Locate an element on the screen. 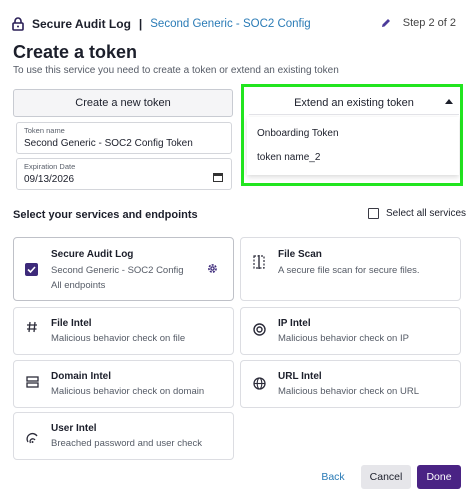 This screenshot has height=496, width=474. done-button: Done is located at coordinates (439, 477).